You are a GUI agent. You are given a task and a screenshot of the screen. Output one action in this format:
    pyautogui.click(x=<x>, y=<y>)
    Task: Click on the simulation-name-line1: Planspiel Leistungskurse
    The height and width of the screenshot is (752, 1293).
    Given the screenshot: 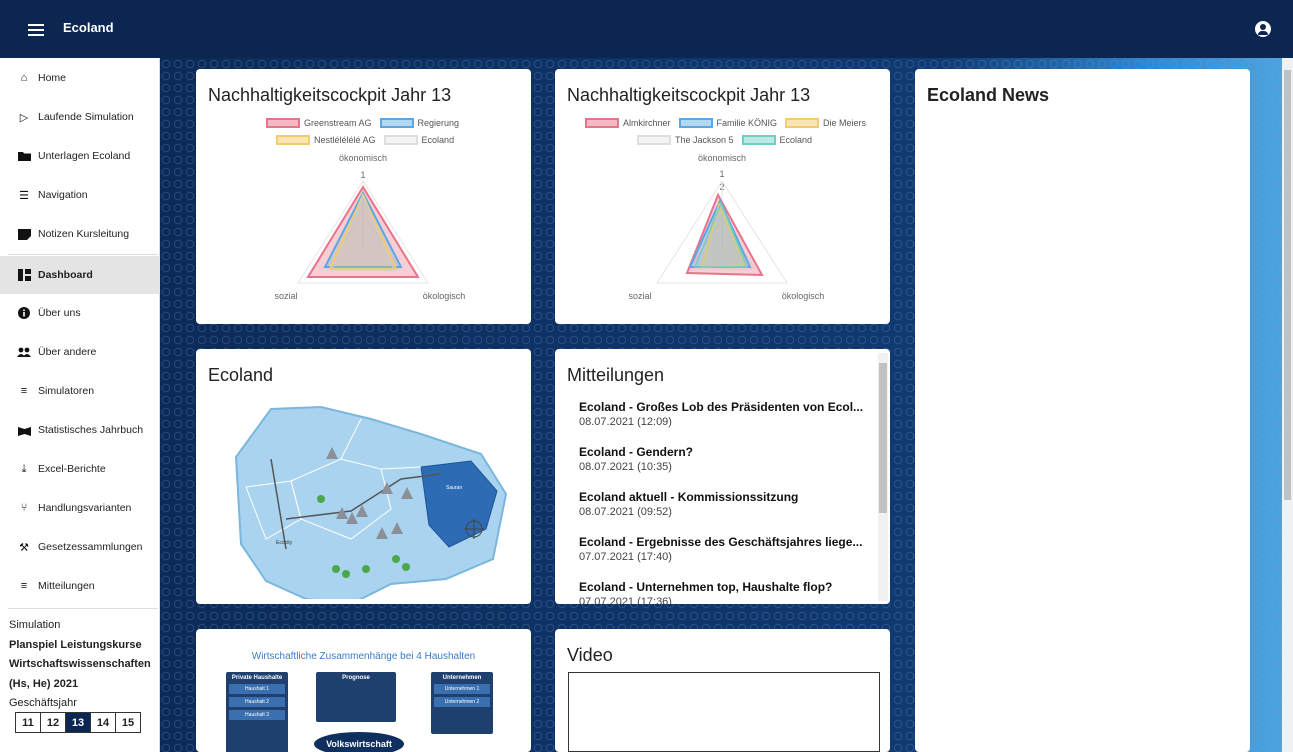 What is the action you would take?
    pyautogui.click(x=75, y=644)
    